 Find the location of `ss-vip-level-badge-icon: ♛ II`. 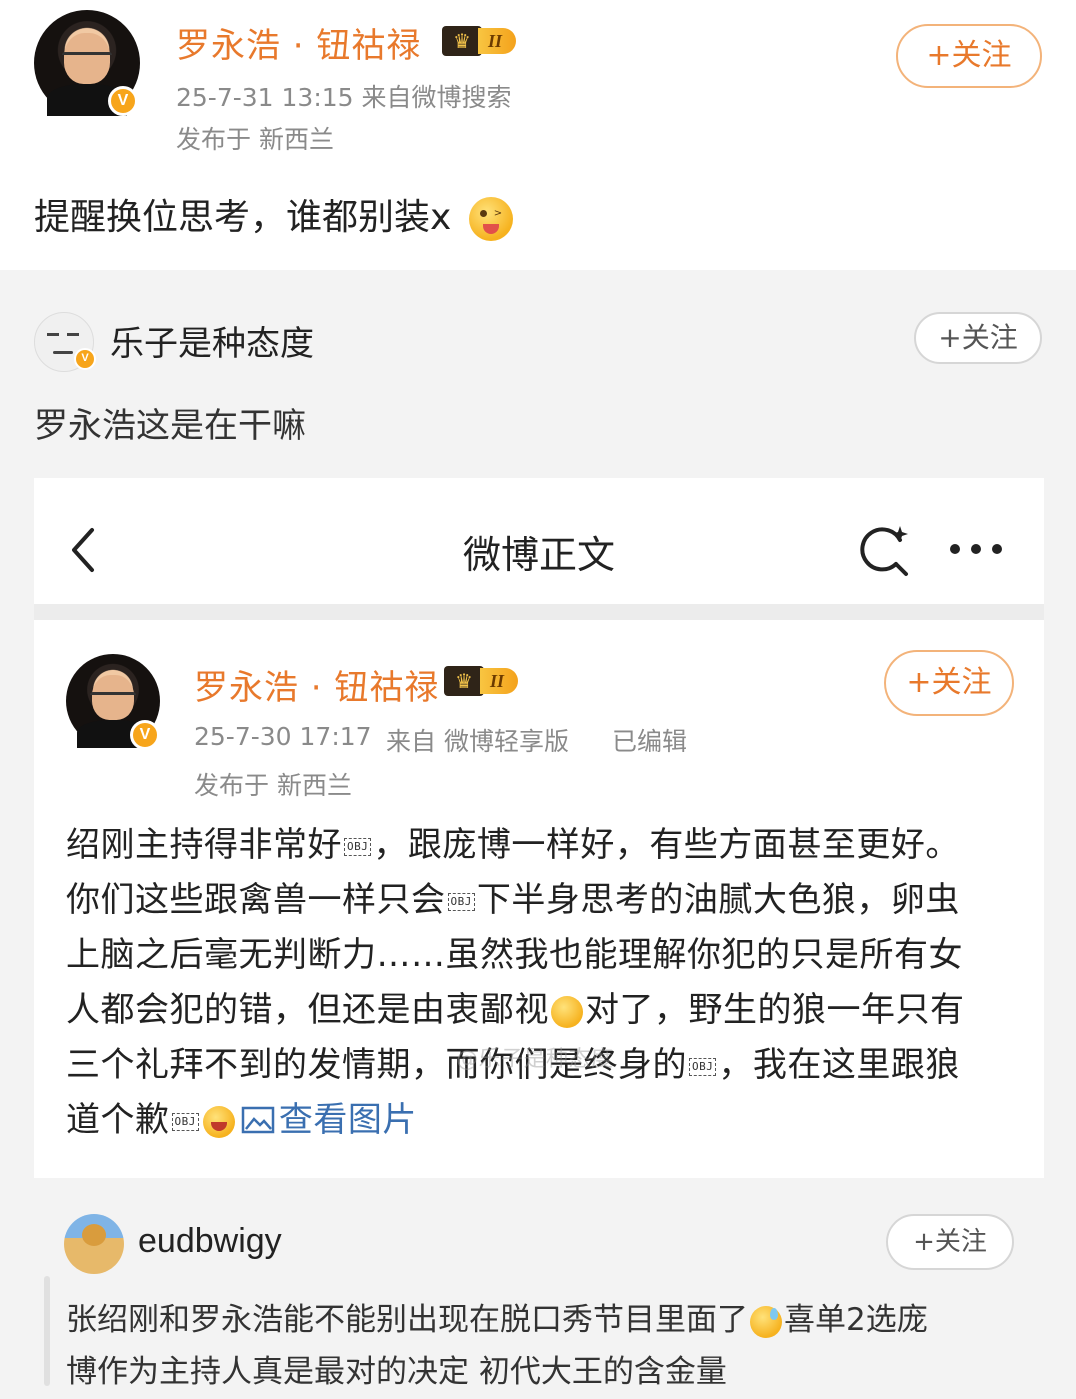

ss-vip-level-badge-icon: ♛ II is located at coordinates (481, 681).